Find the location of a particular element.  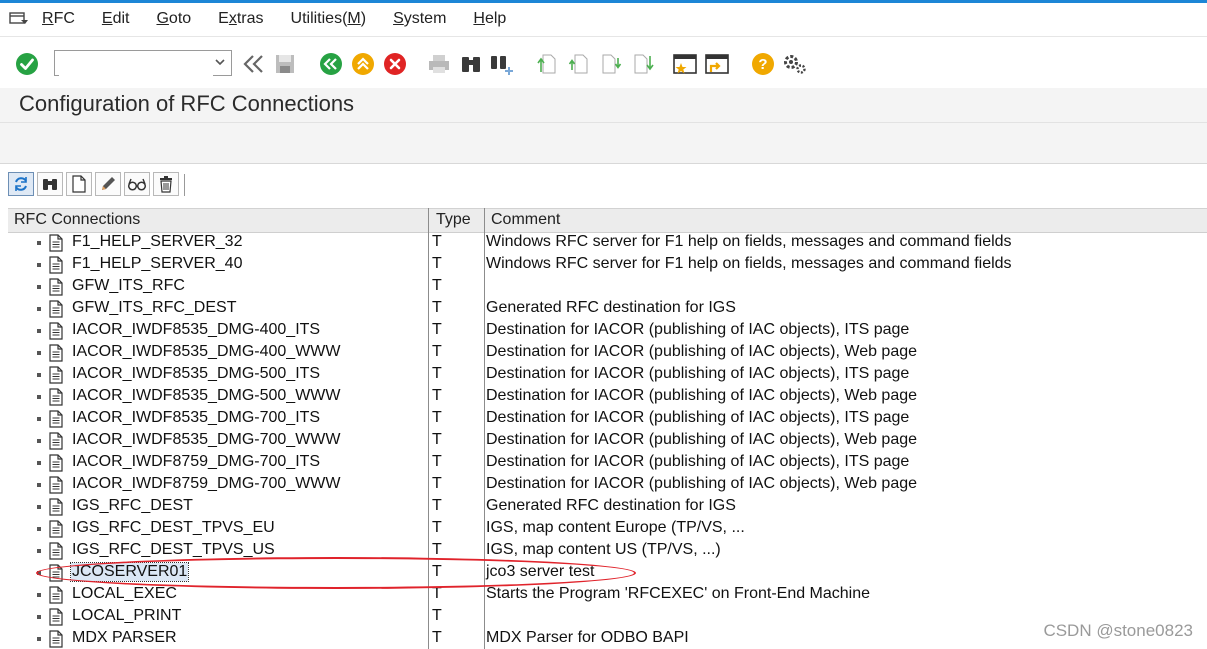

previous-page-icon is located at coordinates (579, 64).